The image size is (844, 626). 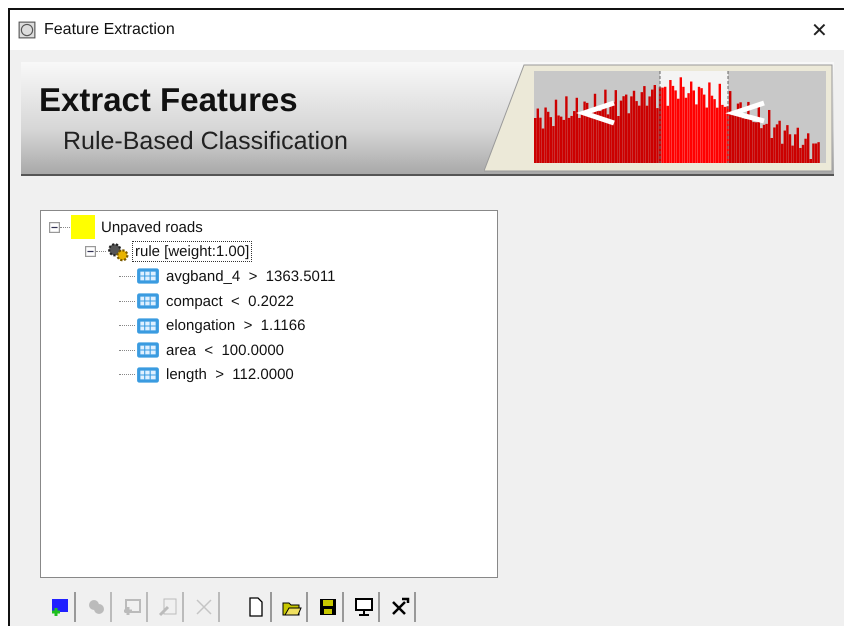 What do you see at coordinates (230, 375) in the screenshot?
I see `tree-item: length > 112.0000` at bounding box center [230, 375].